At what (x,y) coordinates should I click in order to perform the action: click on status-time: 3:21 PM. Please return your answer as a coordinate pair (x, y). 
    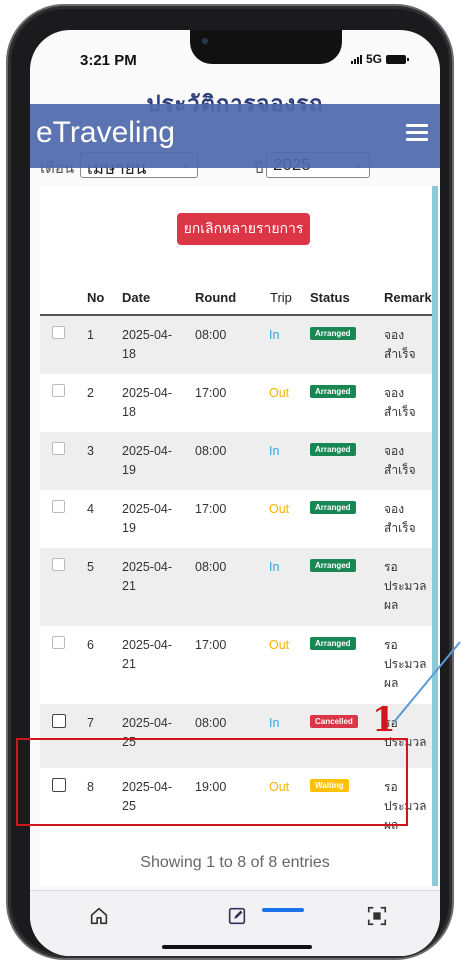
    Looking at the image, I should click on (108, 60).